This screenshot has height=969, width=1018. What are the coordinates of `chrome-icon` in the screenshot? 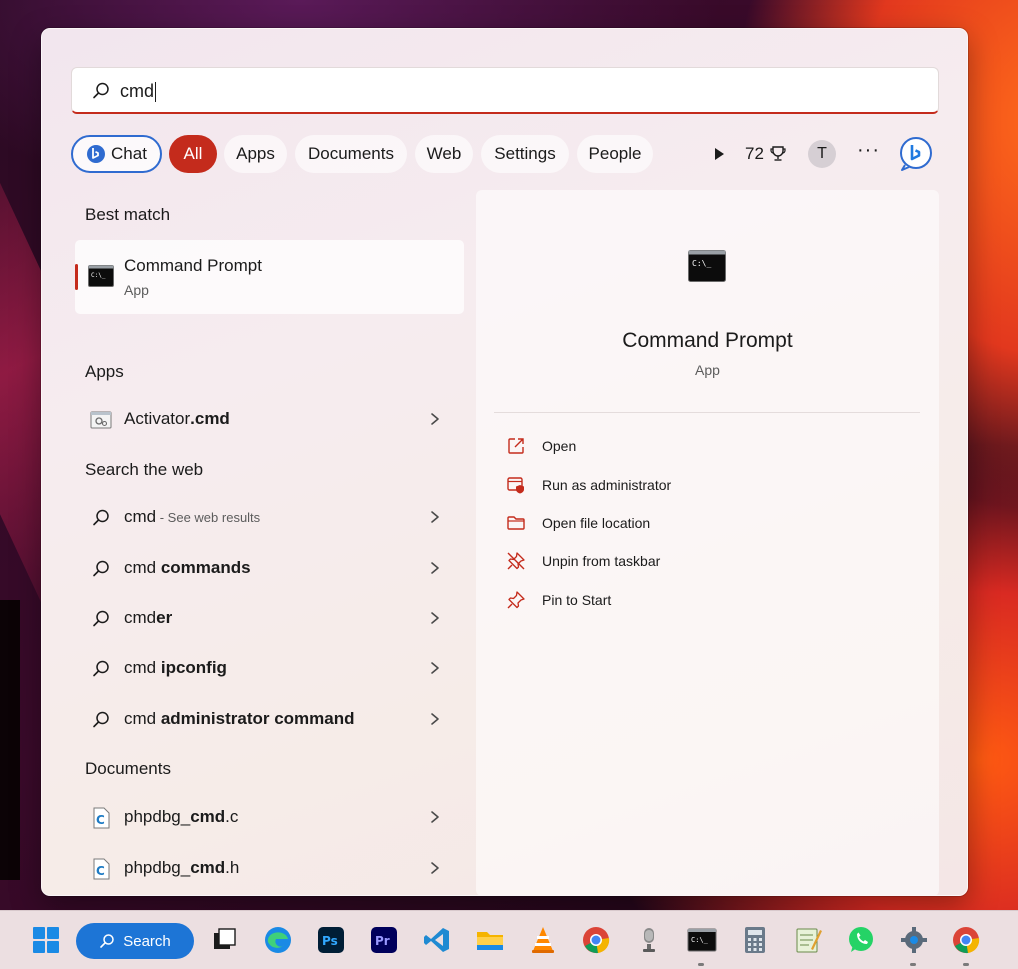 It's located at (596, 940).